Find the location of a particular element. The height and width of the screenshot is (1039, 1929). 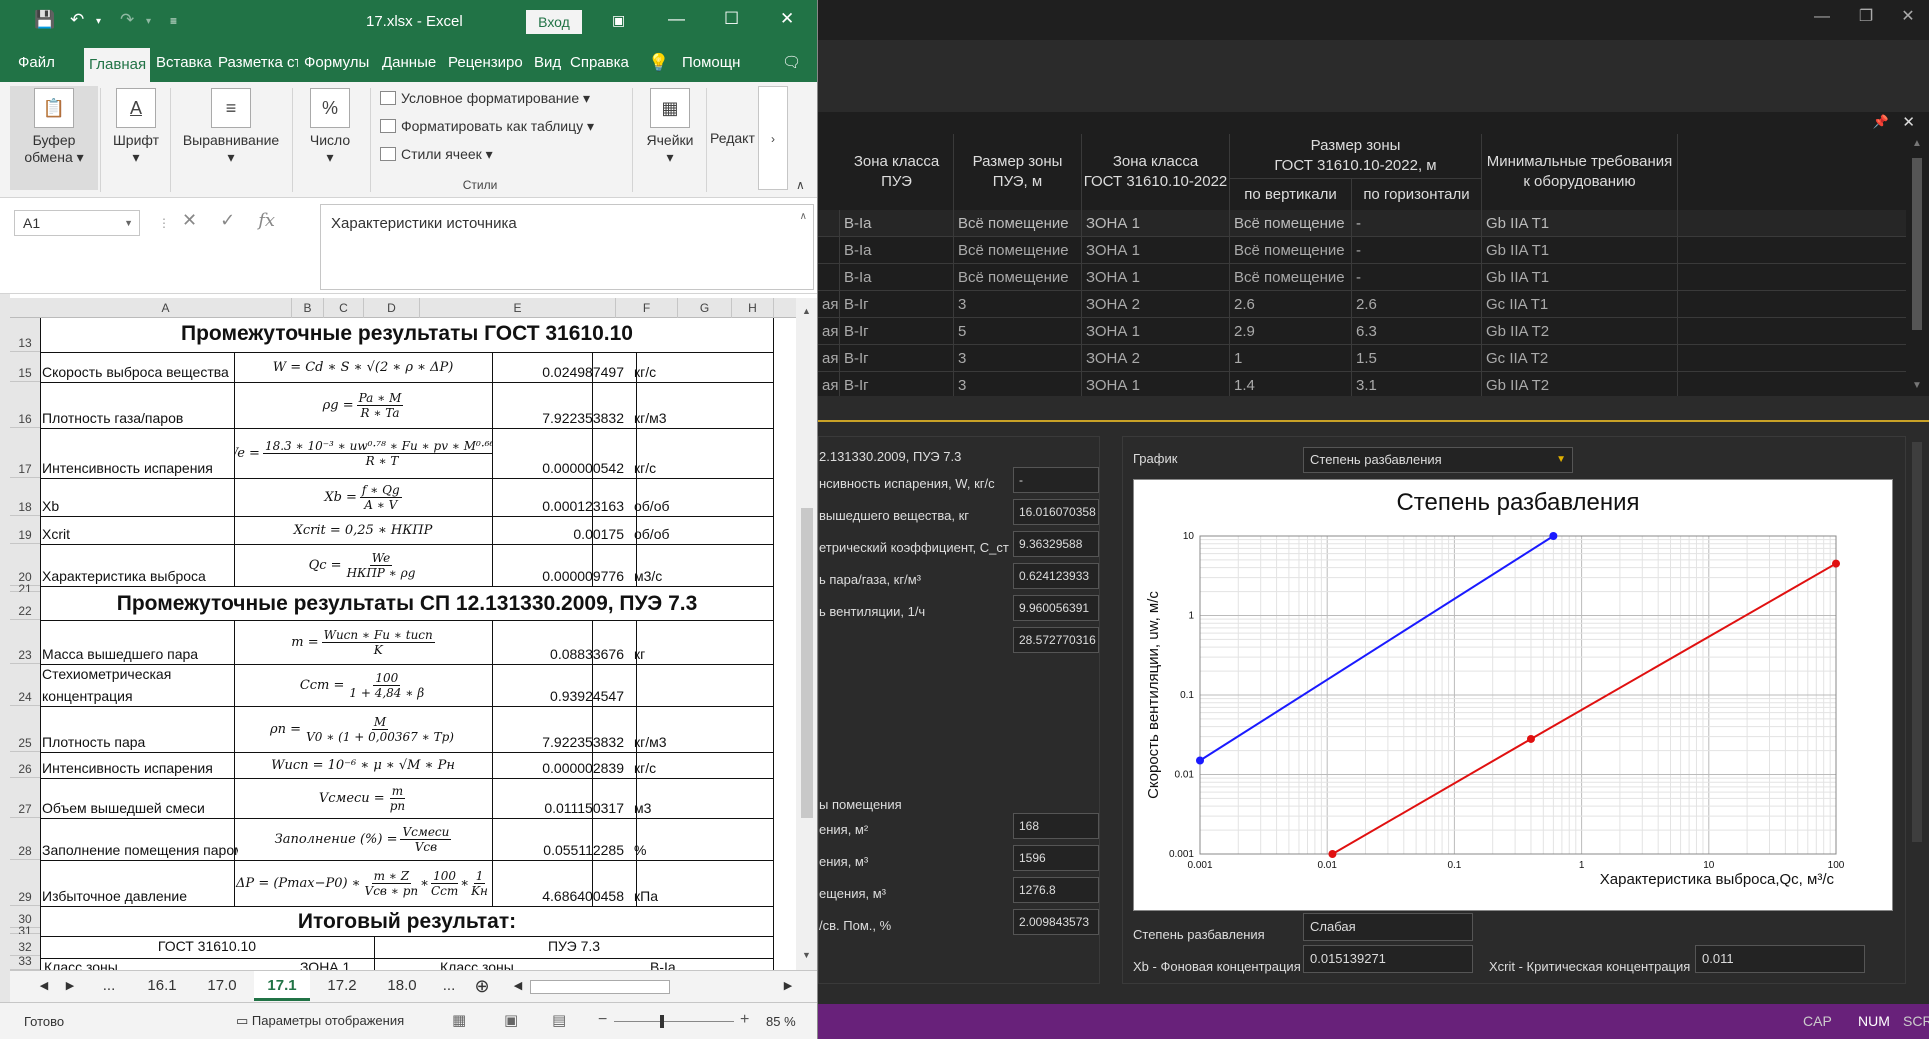

column-header-h: H is located at coordinates (753, 308).